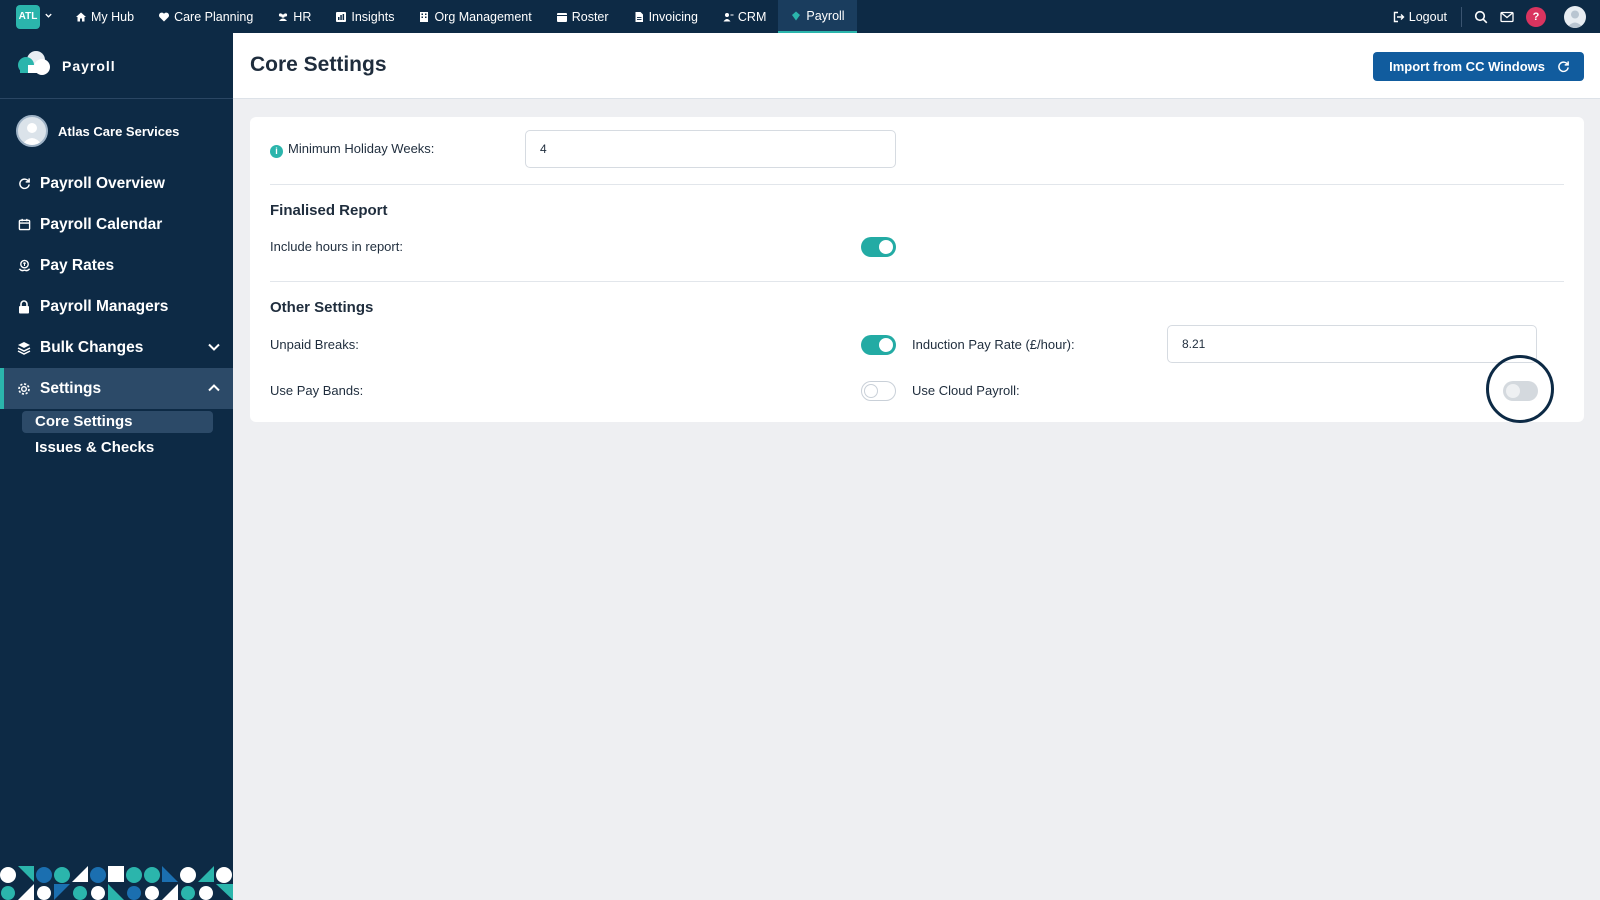 The height and width of the screenshot is (900, 1600). What do you see at coordinates (283, 17) in the screenshot?
I see `people-icon` at bounding box center [283, 17].